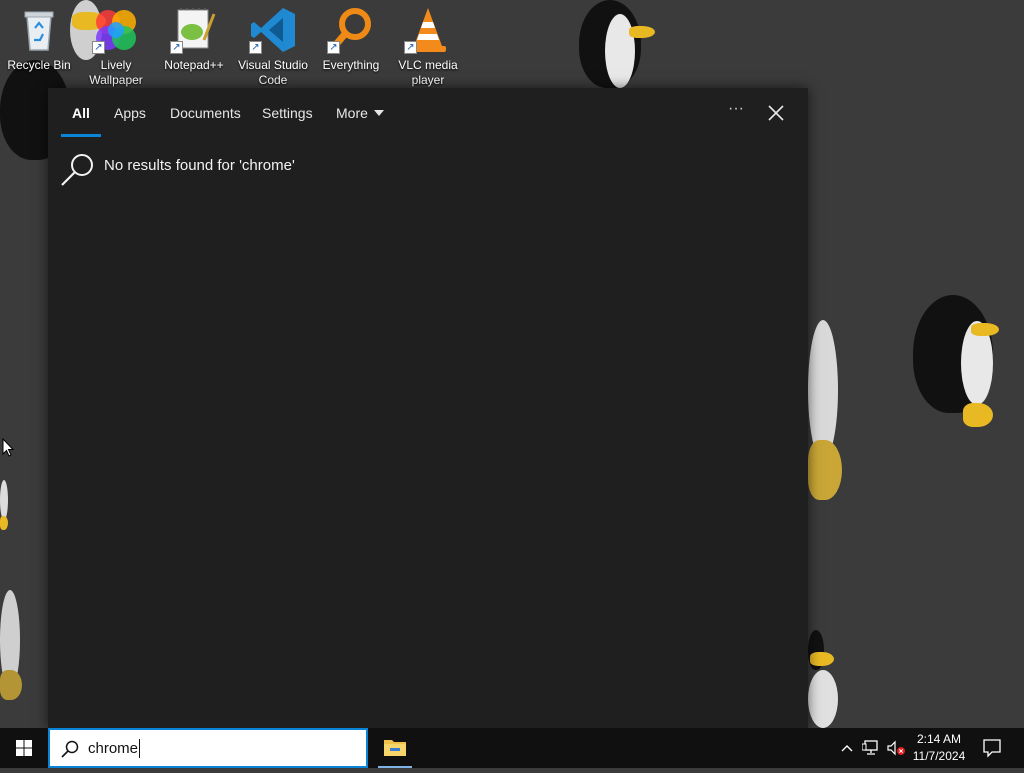 The height and width of the screenshot is (773, 1024). What do you see at coordinates (428, 72) in the screenshot?
I see `desktop-icon-label: VLC media player` at bounding box center [428, 72].